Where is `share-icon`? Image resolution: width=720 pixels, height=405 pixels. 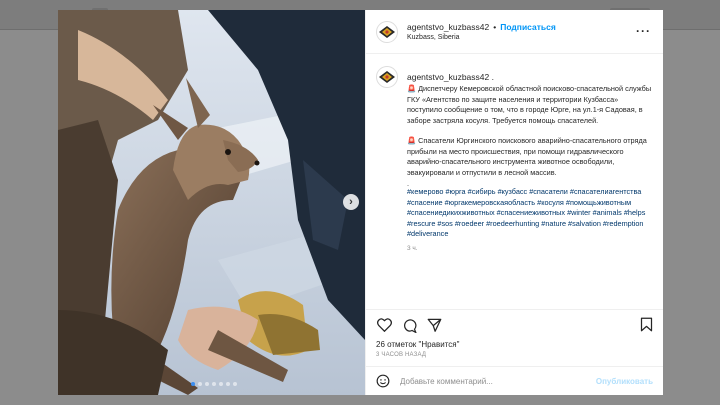 share-icon is located at coordinates (434, 325).